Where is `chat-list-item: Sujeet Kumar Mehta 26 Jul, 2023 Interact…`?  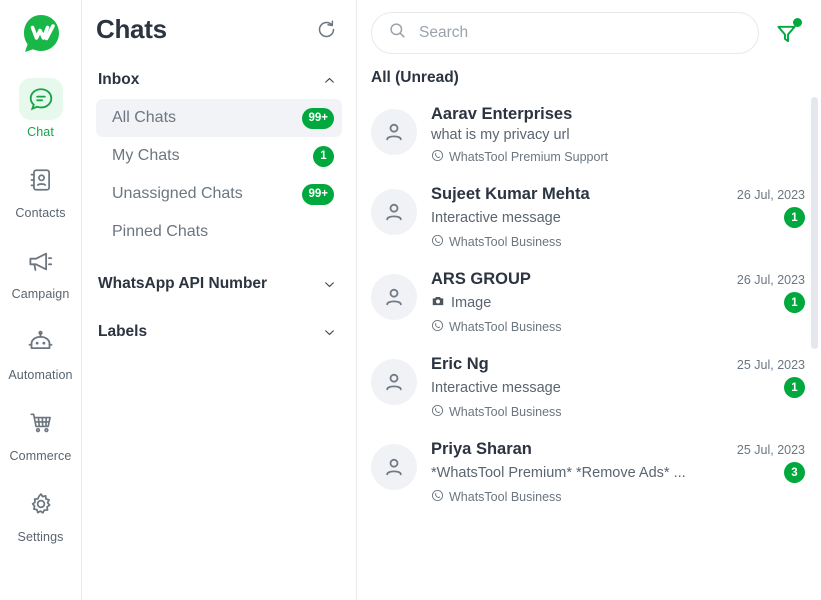 chat-list-item: Sujeet Kumar Mehta 26 Jul, 2023 Interact… is located at coordinates (589, 217).